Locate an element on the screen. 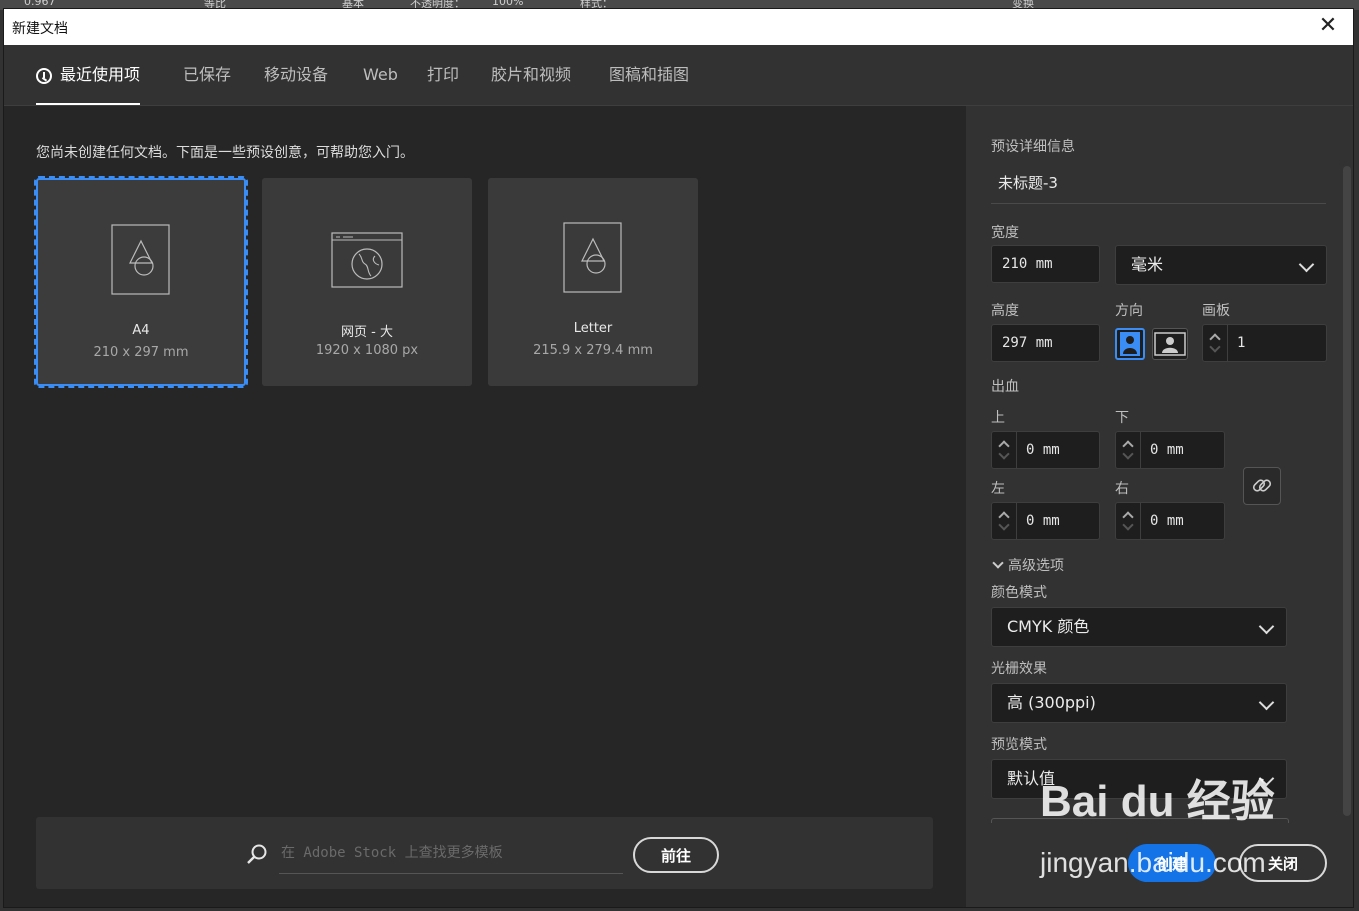 The image size is (1359, 911). go-button: 前往 is located at coordinates (676, 855).